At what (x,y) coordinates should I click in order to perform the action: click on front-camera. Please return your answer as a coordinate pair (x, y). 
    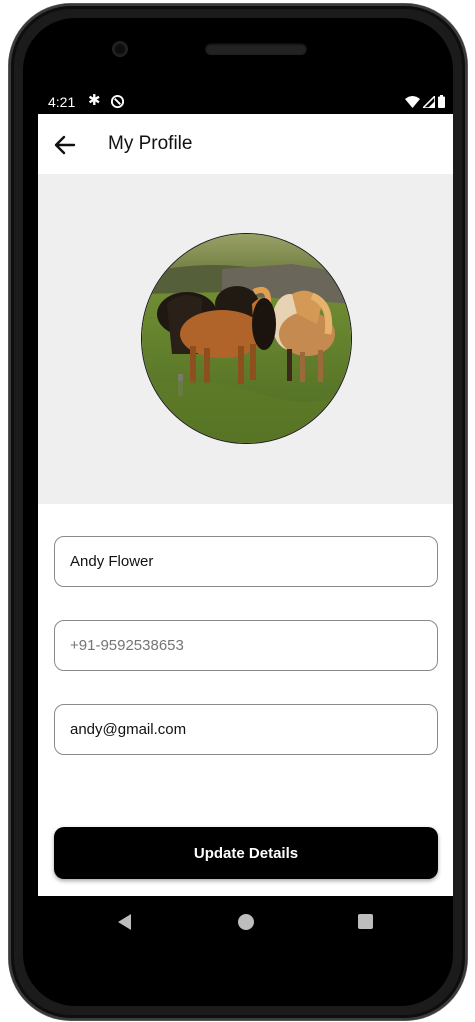
    Looking at the image, I should click on (120, 49).